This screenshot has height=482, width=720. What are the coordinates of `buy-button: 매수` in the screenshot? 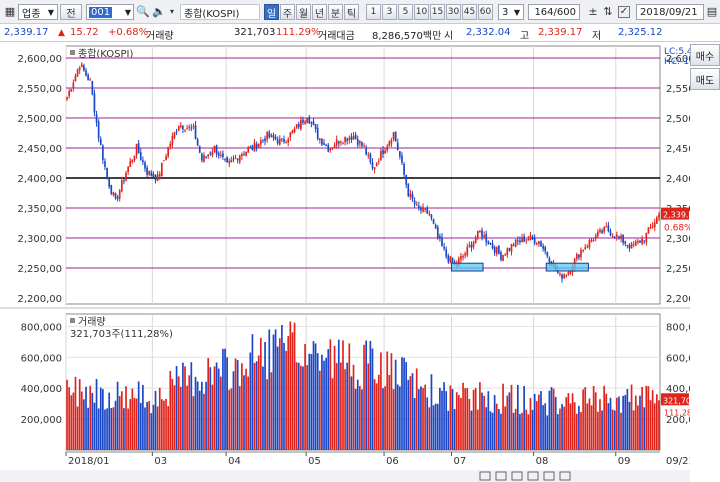 It's located at (705, 55).